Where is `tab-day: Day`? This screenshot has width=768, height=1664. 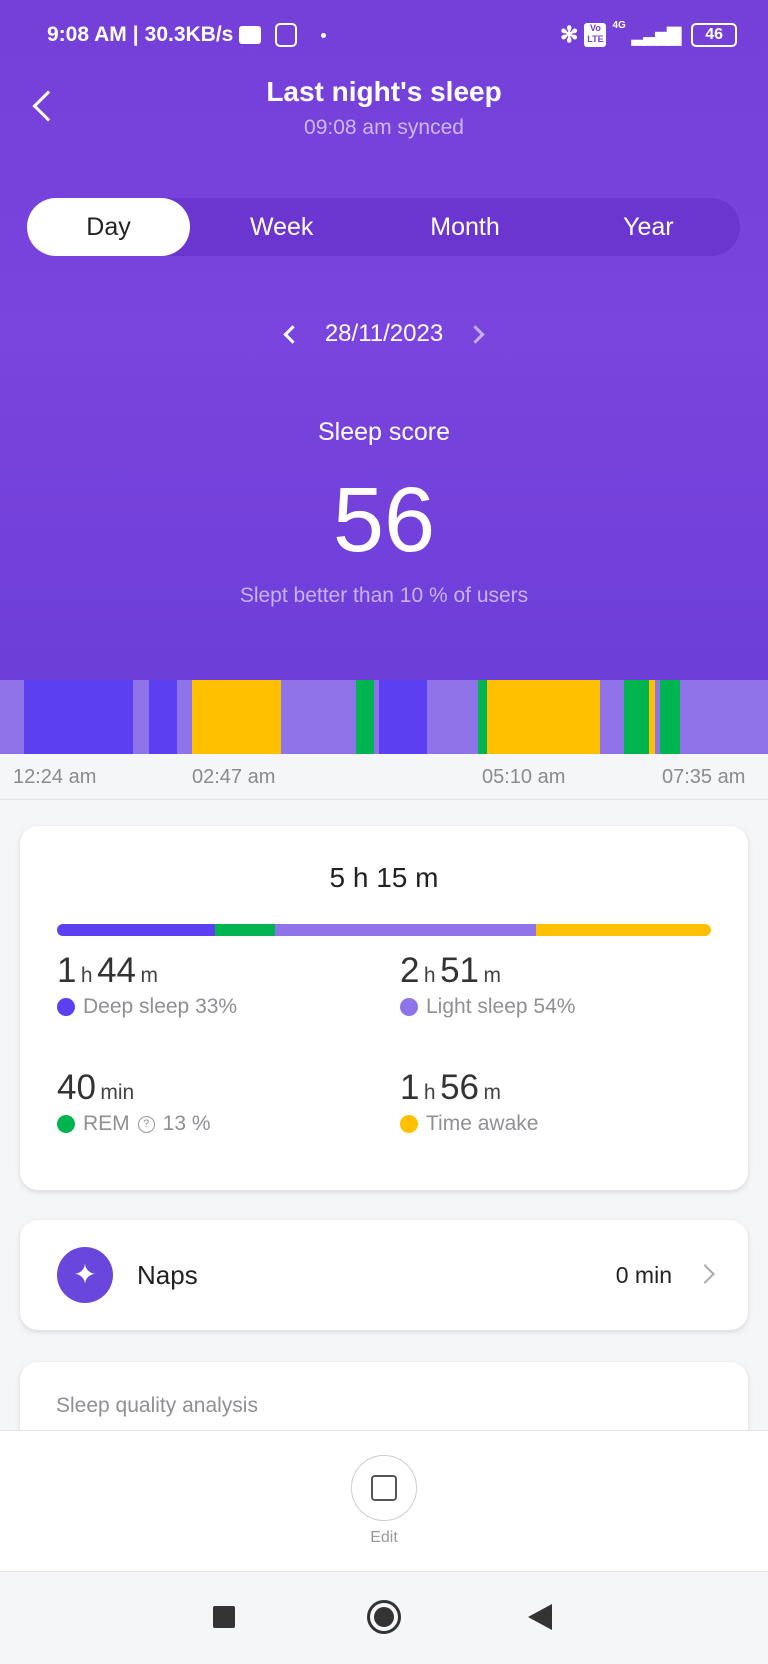
tab-day: Day is located at coordinates (108, 227).